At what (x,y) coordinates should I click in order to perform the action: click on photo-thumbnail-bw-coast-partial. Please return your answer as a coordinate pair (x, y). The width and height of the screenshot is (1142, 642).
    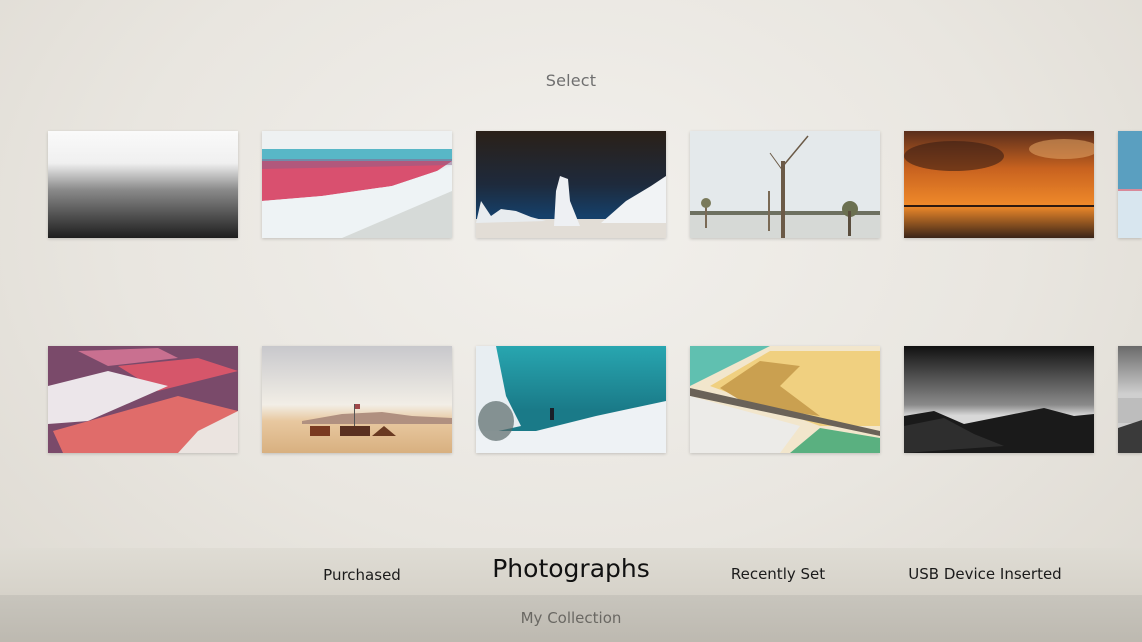
    Looking at the image, I should click on (1130, 399).